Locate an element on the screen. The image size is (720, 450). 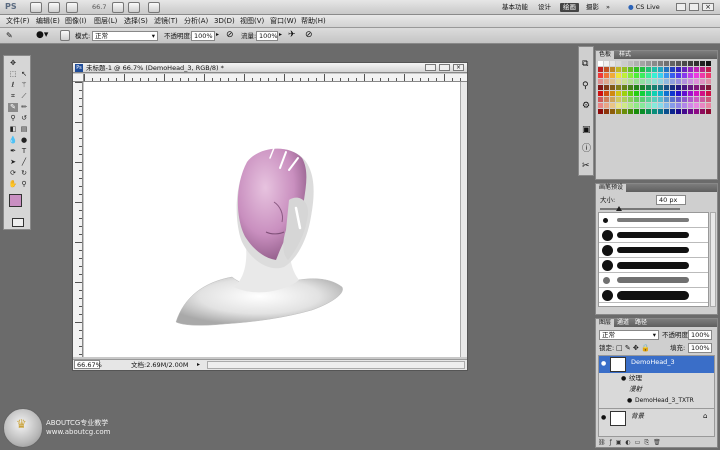
layer-row-textures: ● 纹理 is located at coordinates (656, 378).